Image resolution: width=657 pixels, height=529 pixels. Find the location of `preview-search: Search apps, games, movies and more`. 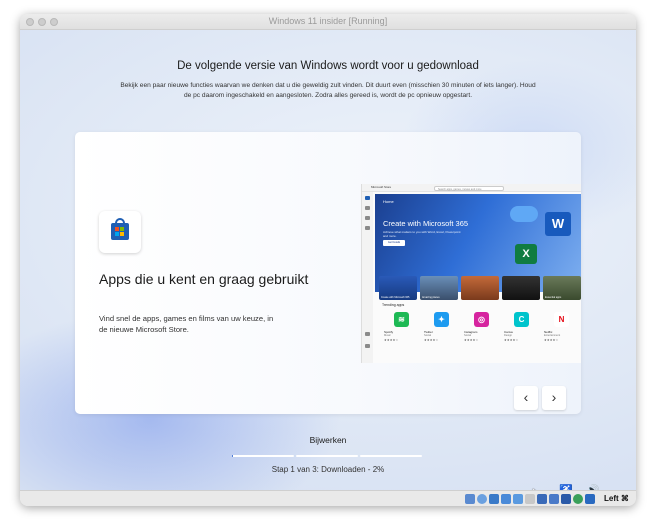

preview-search: Search apps, games, movies and more is located at coordinates (469, 188).